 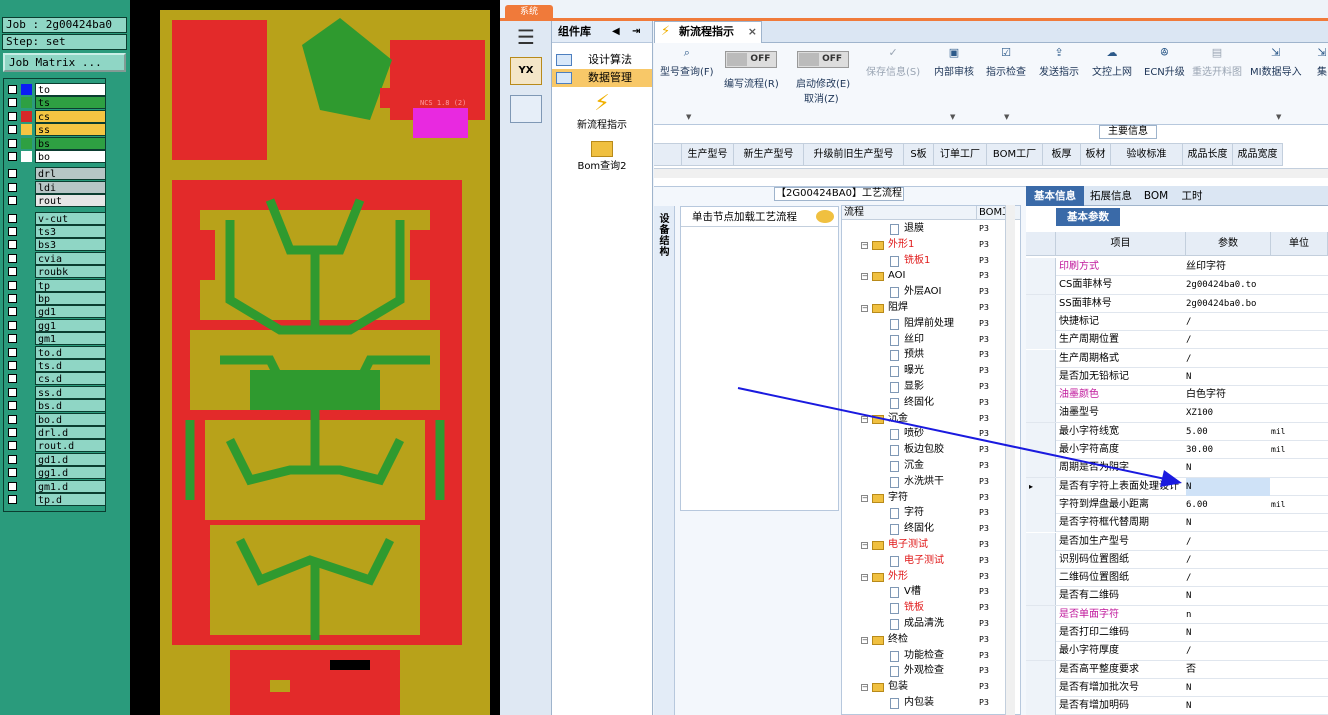 I want to click on annotation-arrow, so click(x=959, y=437).